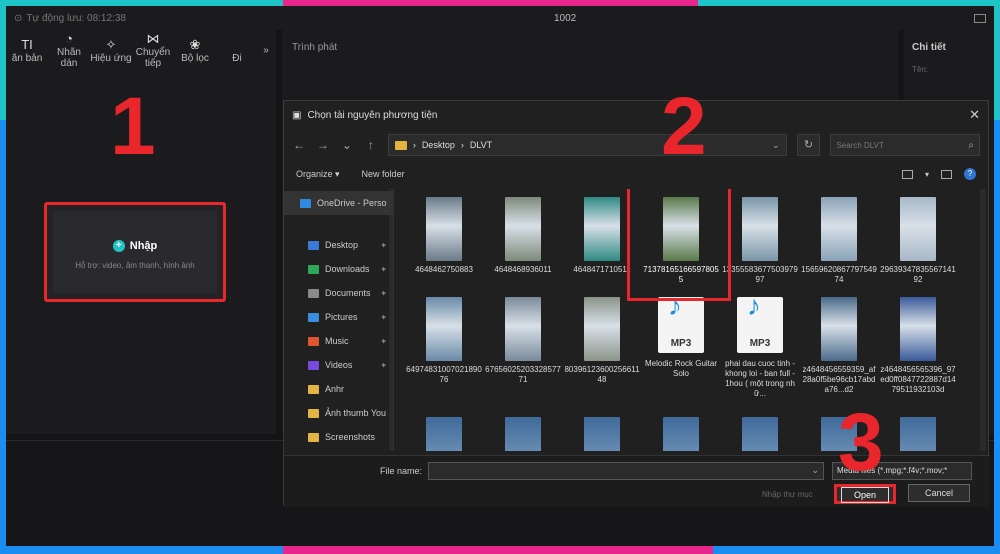  I want to click on toolbar-item-1: ◔ Nhãn dán, so click(69, 50).